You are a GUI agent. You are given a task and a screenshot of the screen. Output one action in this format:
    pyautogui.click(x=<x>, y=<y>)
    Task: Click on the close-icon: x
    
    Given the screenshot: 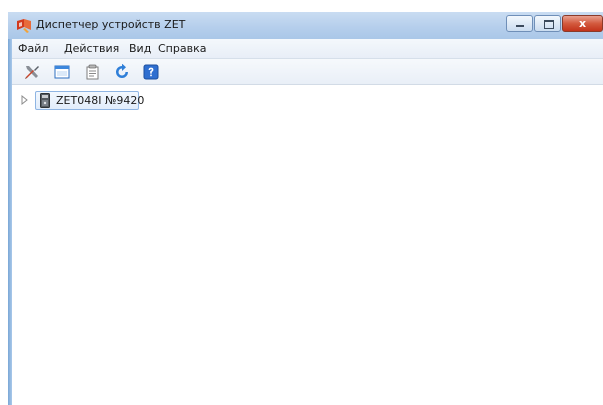 What is the action you would take?
    pyautogui.click(x=582, y=23)
    